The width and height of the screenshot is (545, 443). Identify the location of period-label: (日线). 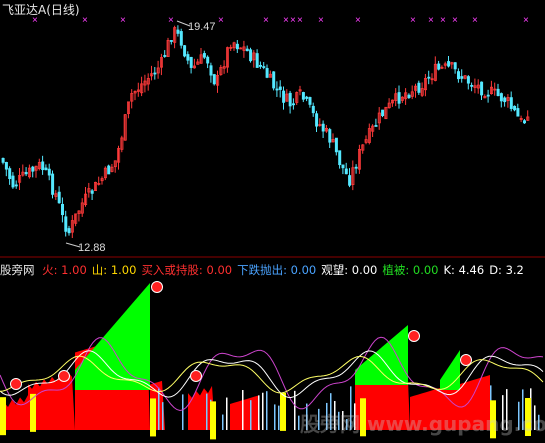
(63, 10).